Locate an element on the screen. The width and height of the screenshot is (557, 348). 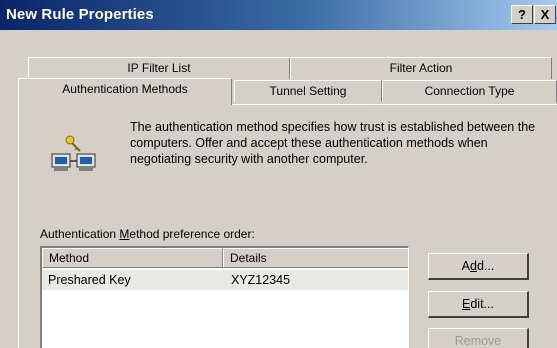
cell-method: Preshared Key is located at coordinates (89, 280).